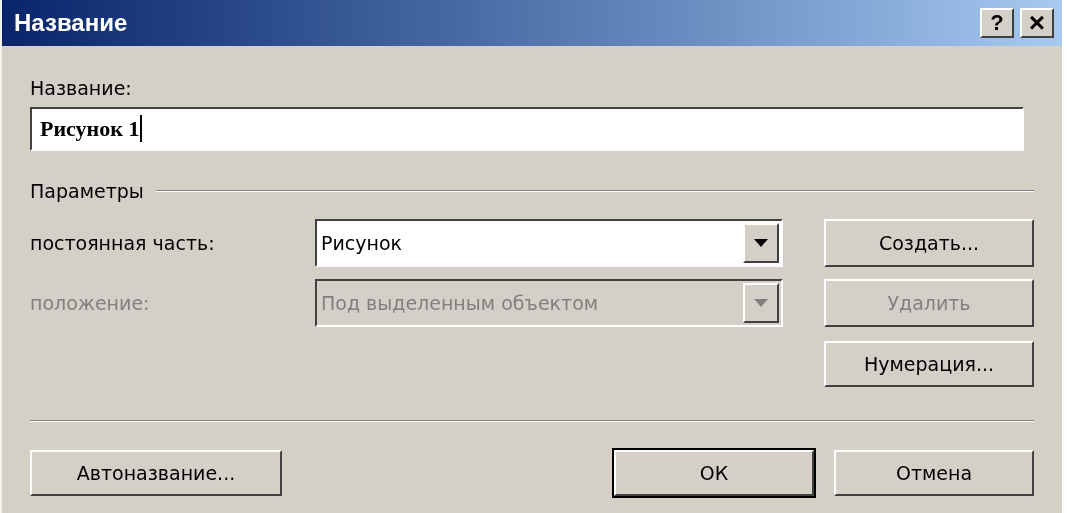  What do you see at coordinates (362, 243) in the screenshot?
I see `dropdown-value: Рисунок` at bounding box center [362, 243].